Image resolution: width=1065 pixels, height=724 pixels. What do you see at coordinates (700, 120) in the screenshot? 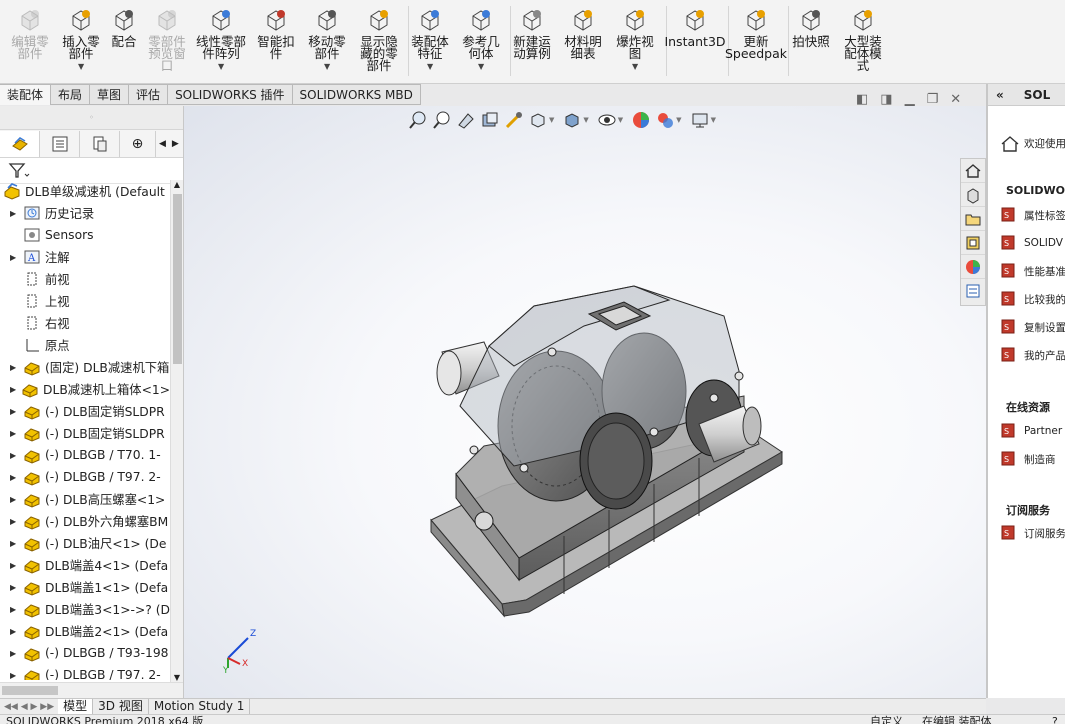
I see `view-settings-icon` at bounding box center [700, 120].